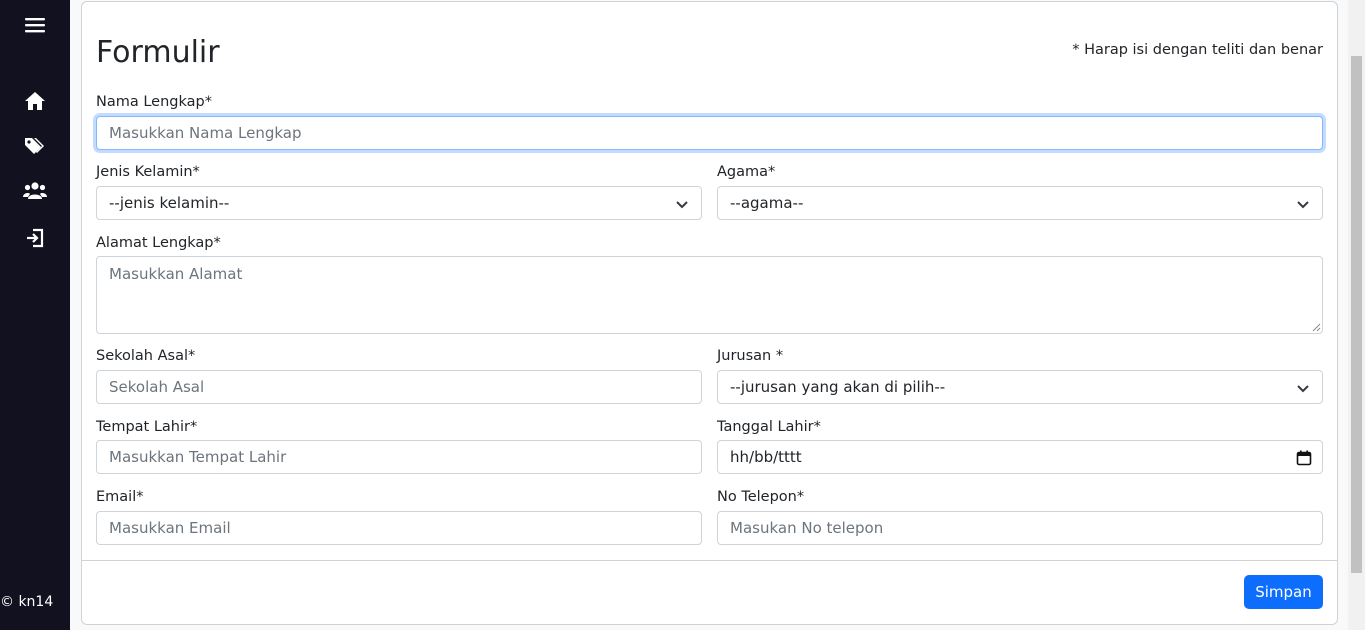 The image size is (1365, 630). I want to click on tanggal-lahir-input: hh/bb/tttt, so click(1020, 457).